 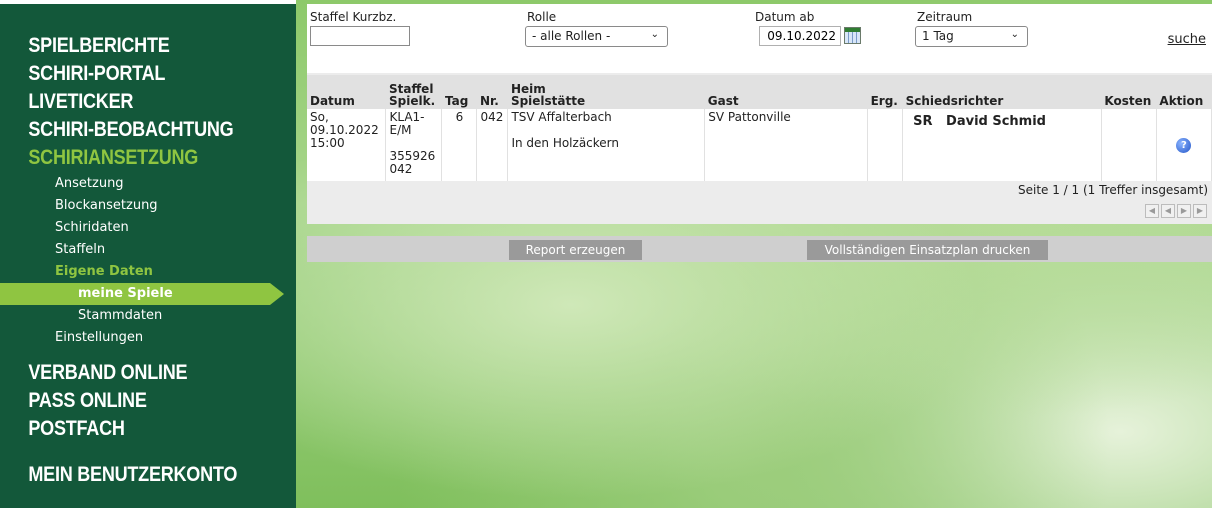 I want to click on col-gast: Gast, so click(x=786, y=92).